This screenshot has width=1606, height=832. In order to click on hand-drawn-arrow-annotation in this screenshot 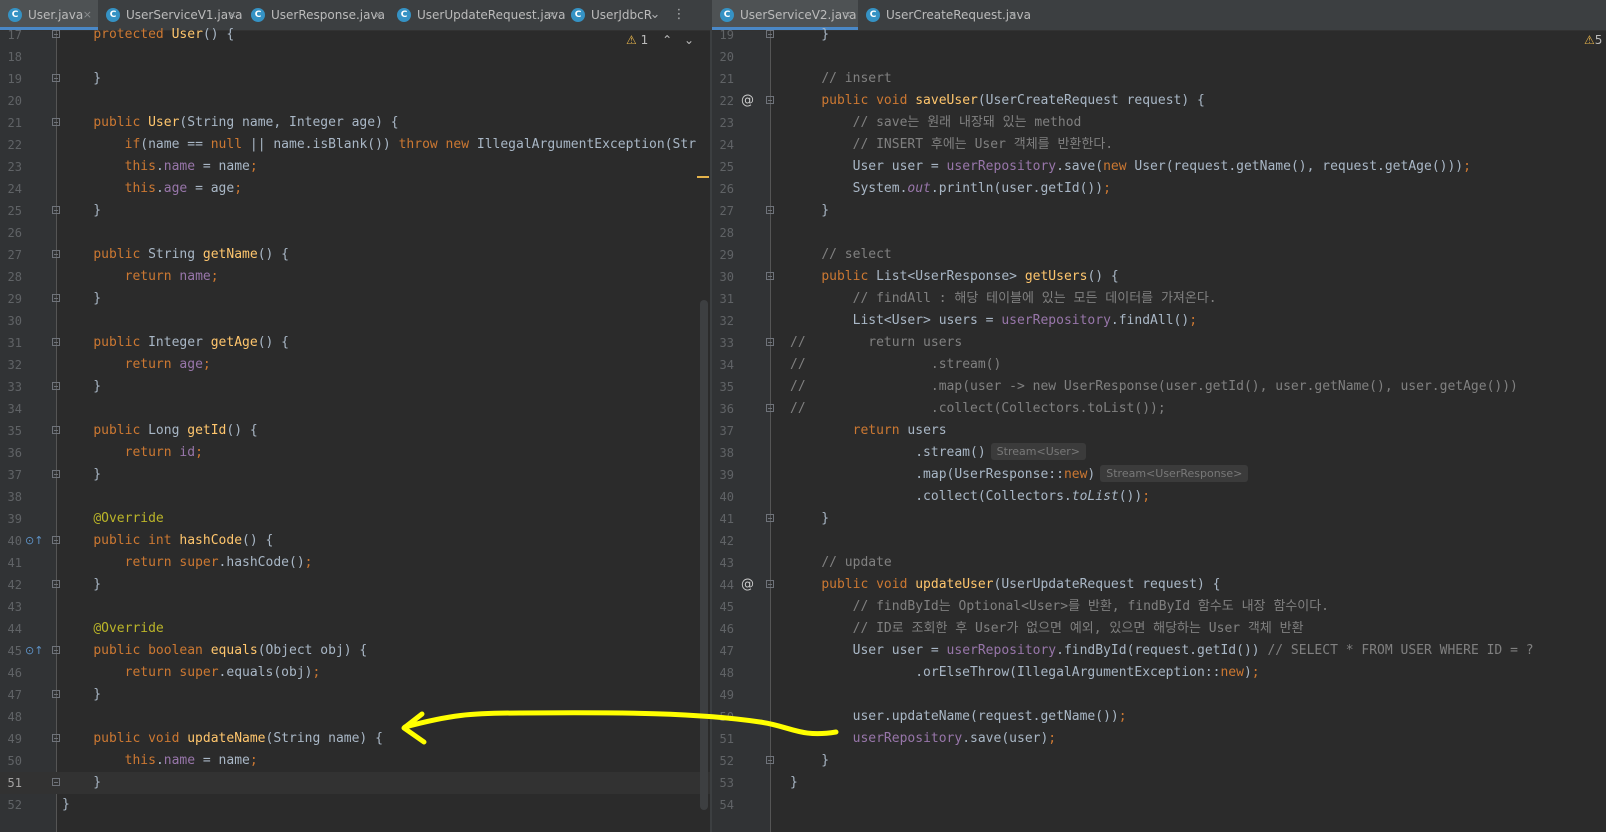, I will do `click(620, 727)`.